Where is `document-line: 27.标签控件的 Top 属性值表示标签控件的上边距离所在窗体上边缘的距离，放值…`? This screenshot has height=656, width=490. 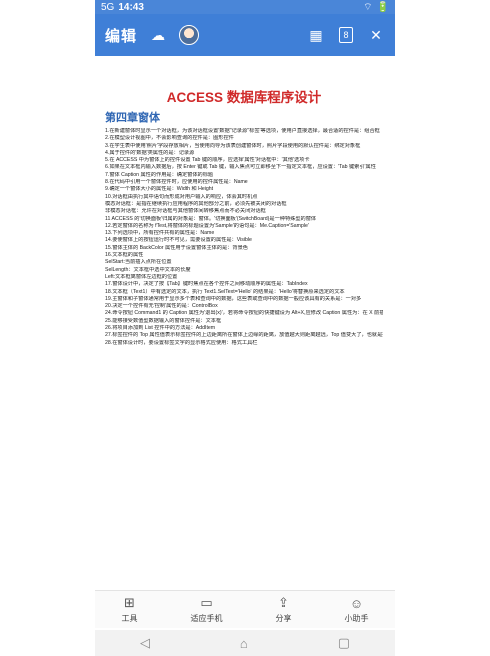 document-line: 27.标签控件的 Top 属性值表示标签控件的上边距离所在窗体上边缘的距离，放值… is located at coordinates (244, 335).